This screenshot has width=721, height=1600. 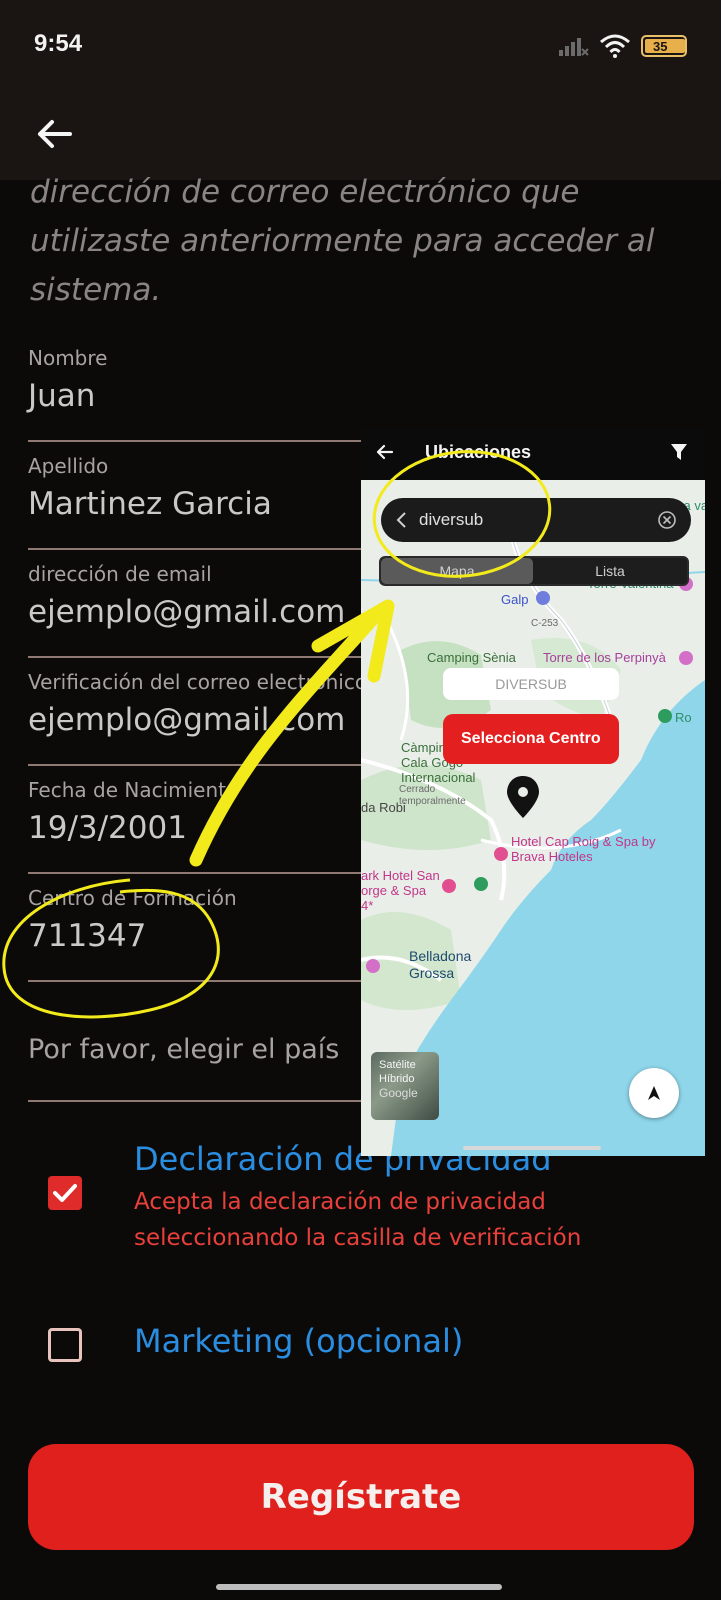 What do you see at coordinates (462, 514) in the screenshot?
I see `annotation-circle-search` at bounding box center [462, 514].